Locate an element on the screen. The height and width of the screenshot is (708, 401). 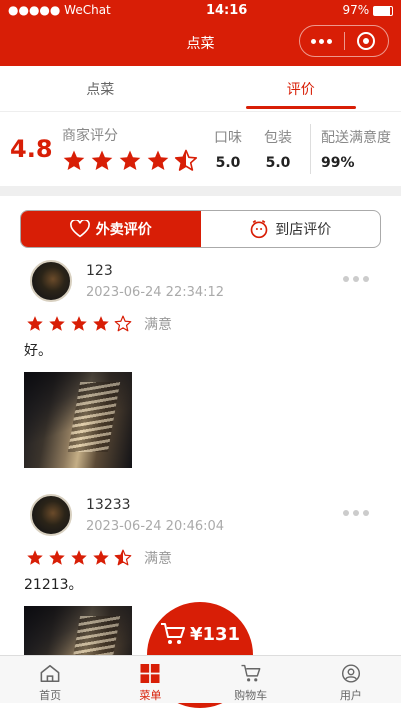
review-content: 好。 is located at coordinates (202, 350).